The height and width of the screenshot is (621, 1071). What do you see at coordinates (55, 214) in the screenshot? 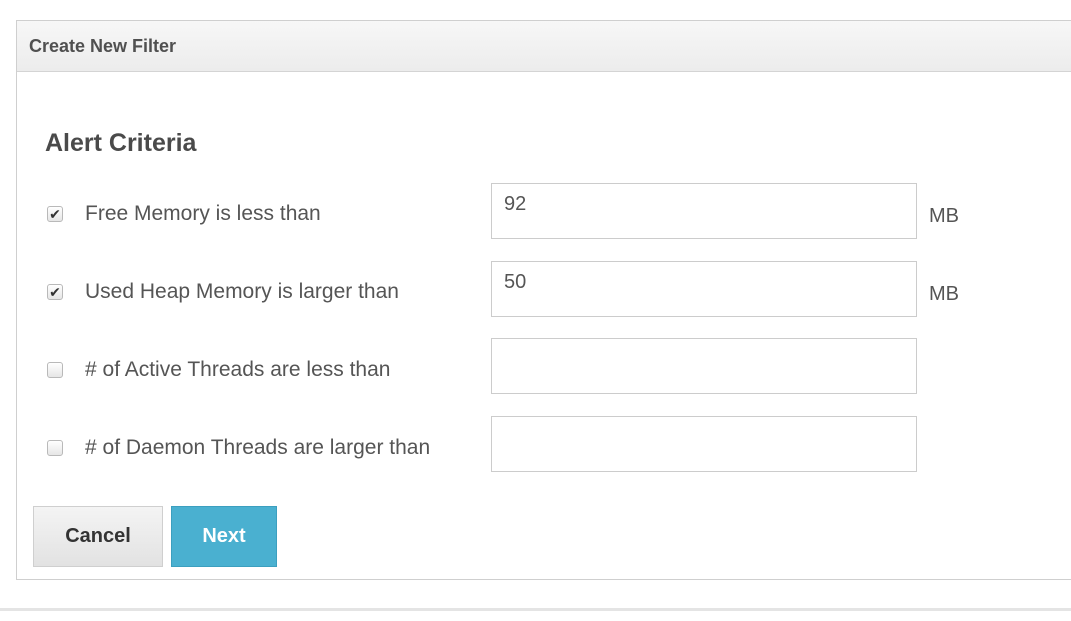
I see `free-memory-checkbox: ✔` at bounding box center [55, 214].